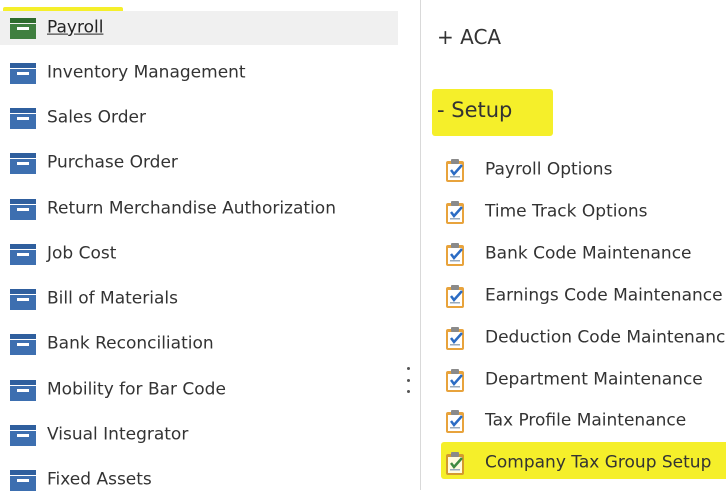 This screenshot has height=497, width=726. I want to click on module-label: Sales Order, so click(96, 117).